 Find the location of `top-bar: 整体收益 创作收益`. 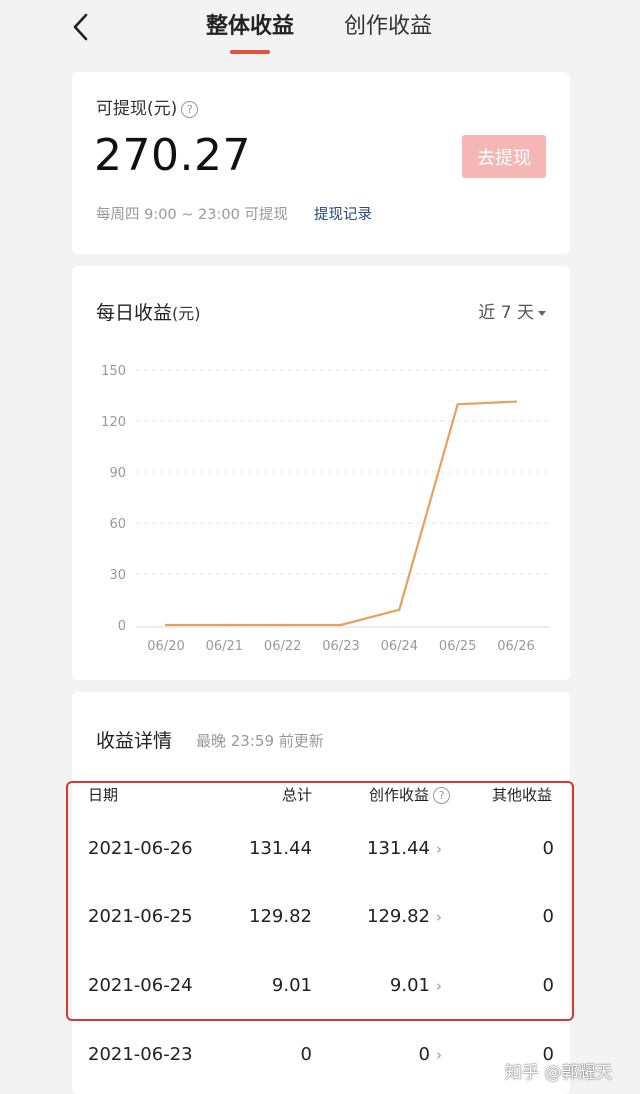

top-bar: 整体收益 创作收益 is located at coordinates (320, 31).